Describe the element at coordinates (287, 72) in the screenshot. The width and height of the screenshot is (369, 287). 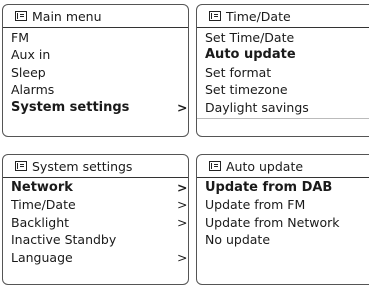
I see `menu-item-set-format: Set format` at that location.